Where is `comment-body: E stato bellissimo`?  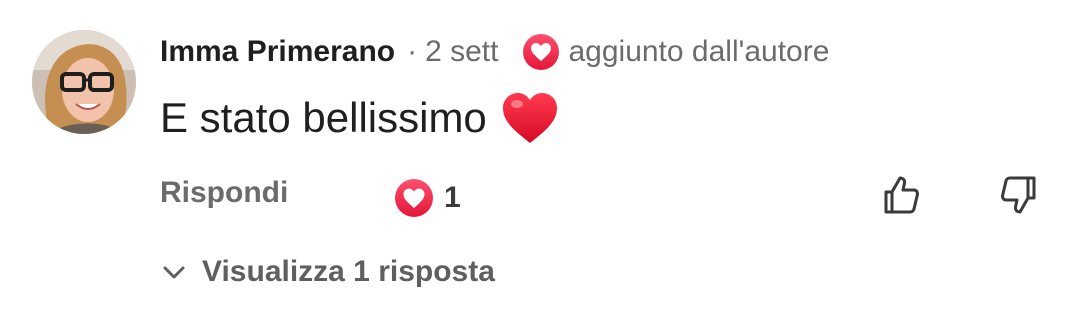
comment-body: E stato bellissimo is located at coordinates (359, 118).